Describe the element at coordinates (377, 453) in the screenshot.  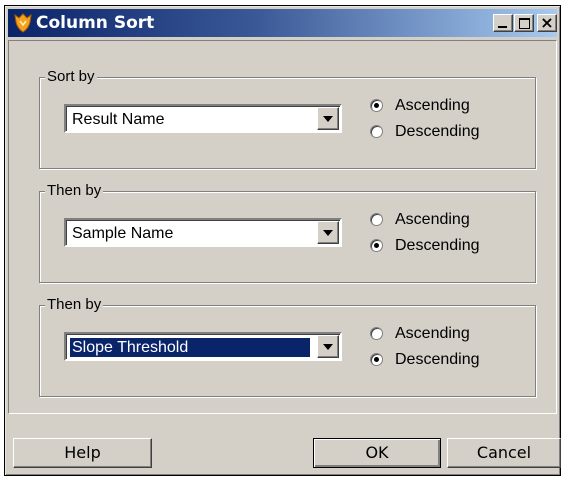
I see `ok-button: OK` at that location.